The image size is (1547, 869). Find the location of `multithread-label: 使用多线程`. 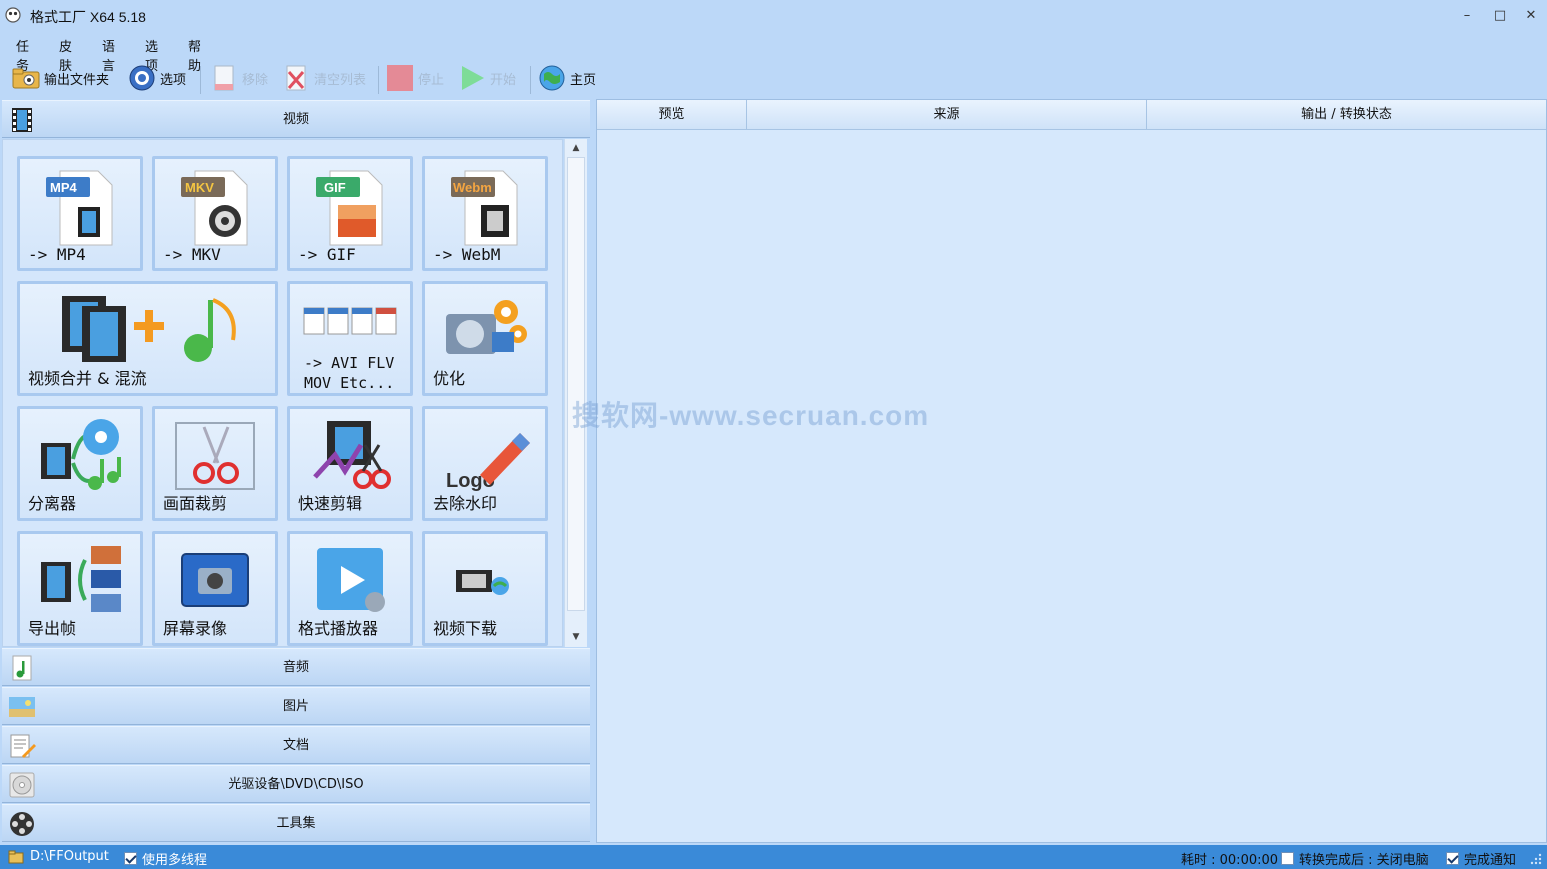

multithread-label: 使用多线程 is located at coordinates (175, 860).